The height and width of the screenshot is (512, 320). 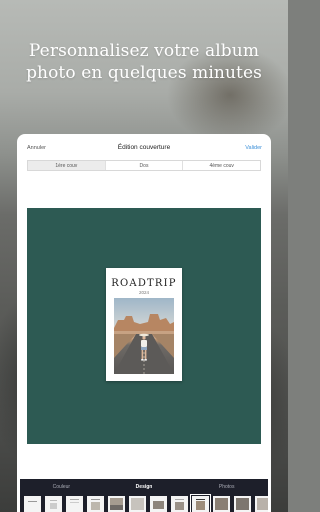 I want to click on tab-spine: Dos, so click(x=145, y=165).